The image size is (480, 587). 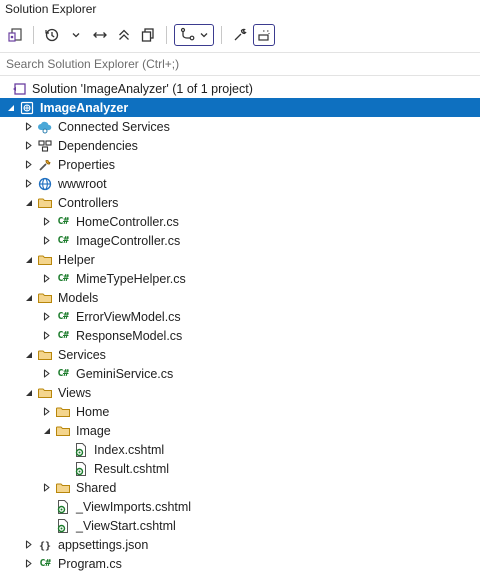 What do you see at coordinates (264, 35) in the screenshot?
I see `preview-icon` at bounding box center [264, 35].